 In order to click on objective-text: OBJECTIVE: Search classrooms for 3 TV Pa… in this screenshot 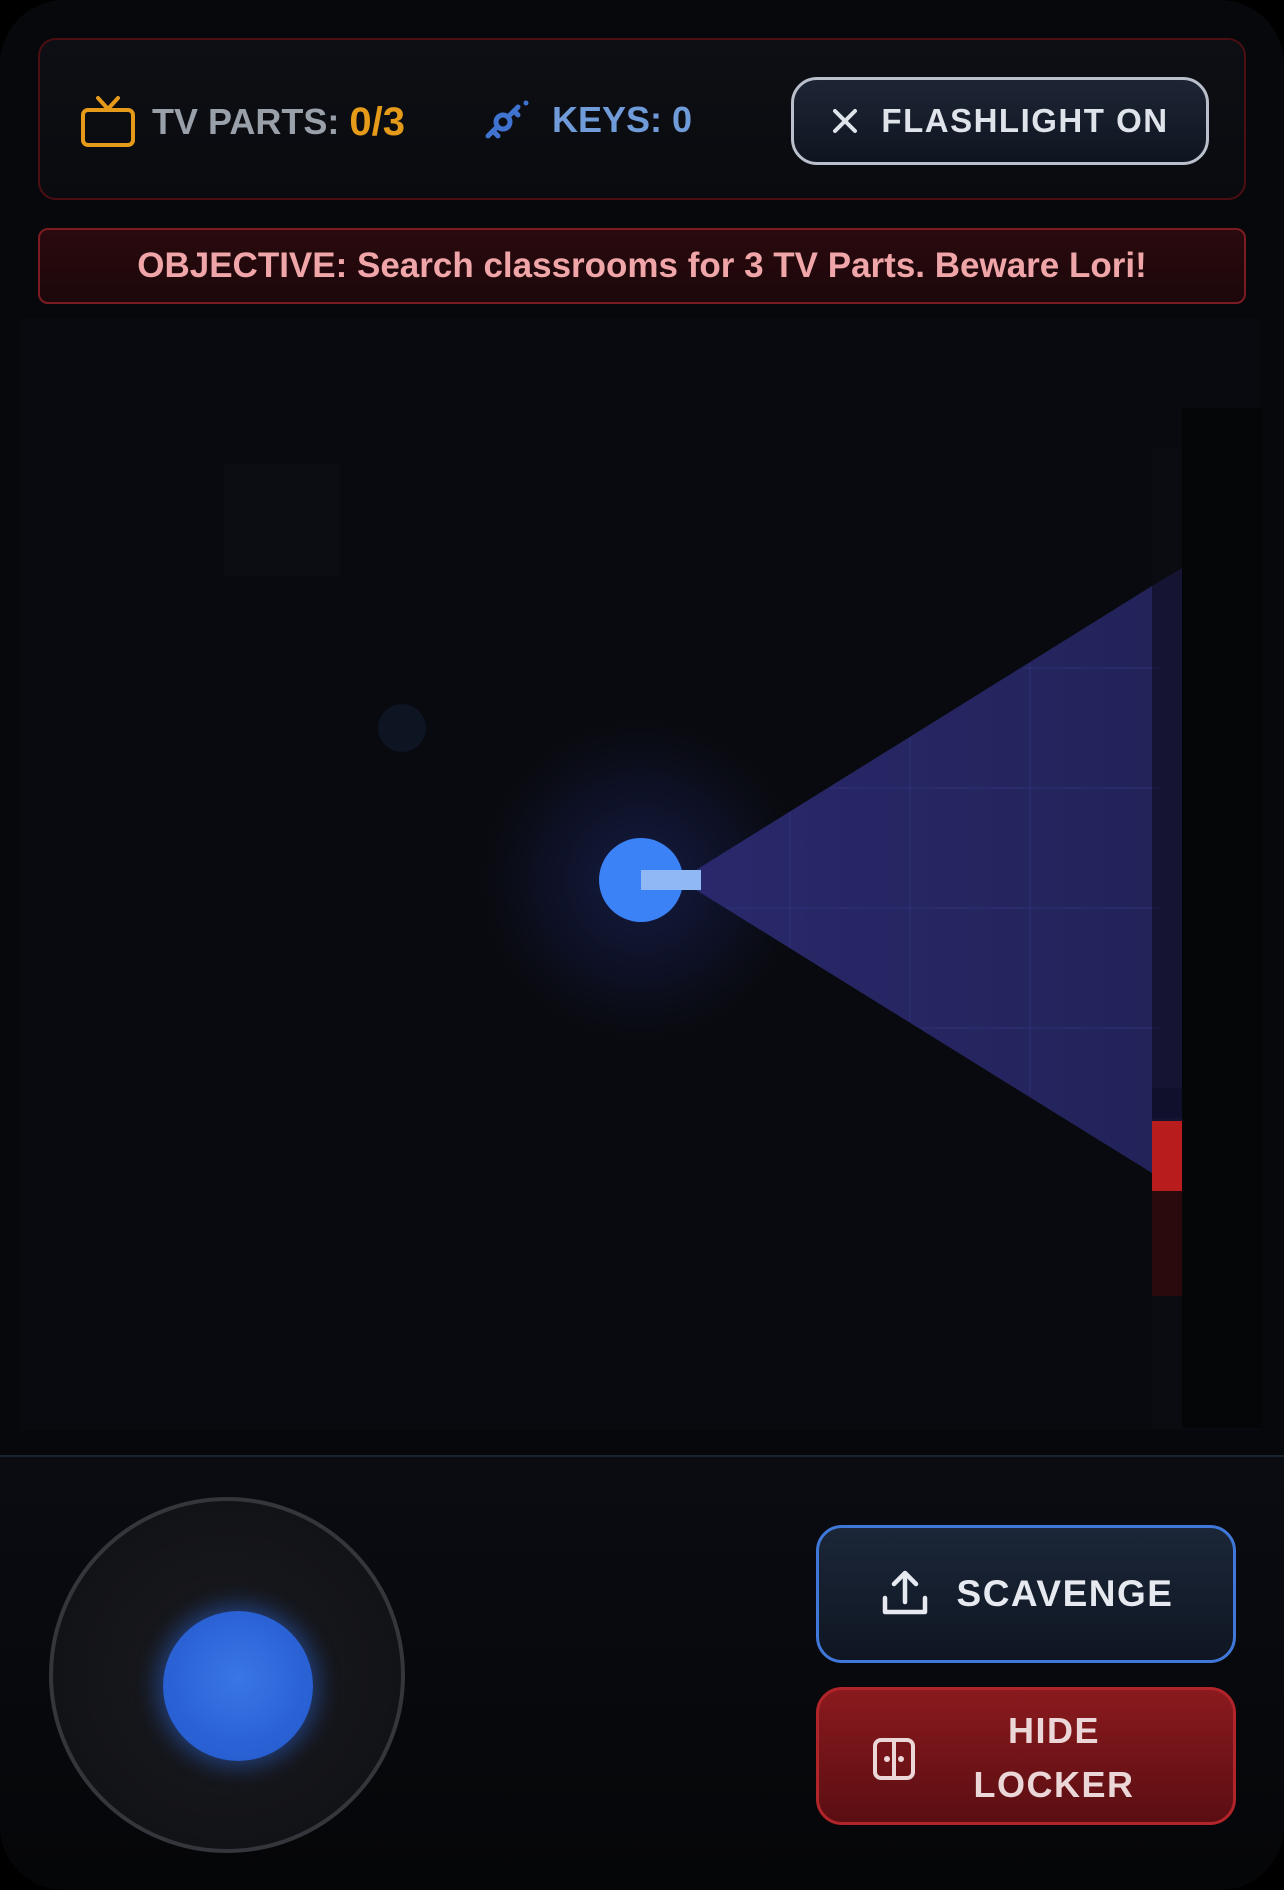, I will do `click(642, 265)`.